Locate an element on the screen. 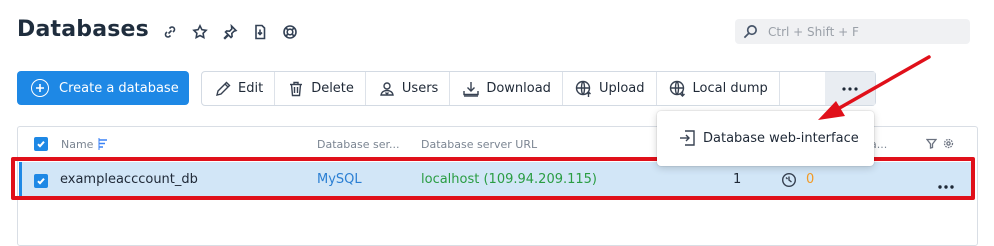  select-all-checkbox is located at coordinates (41, 144).